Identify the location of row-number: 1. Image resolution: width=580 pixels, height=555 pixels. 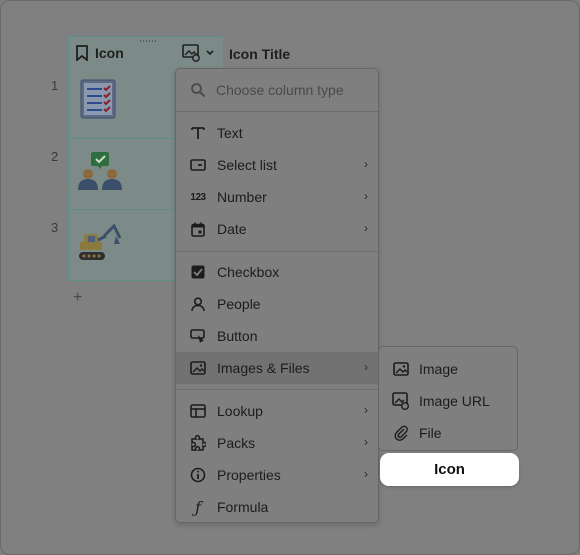
(55, 85).